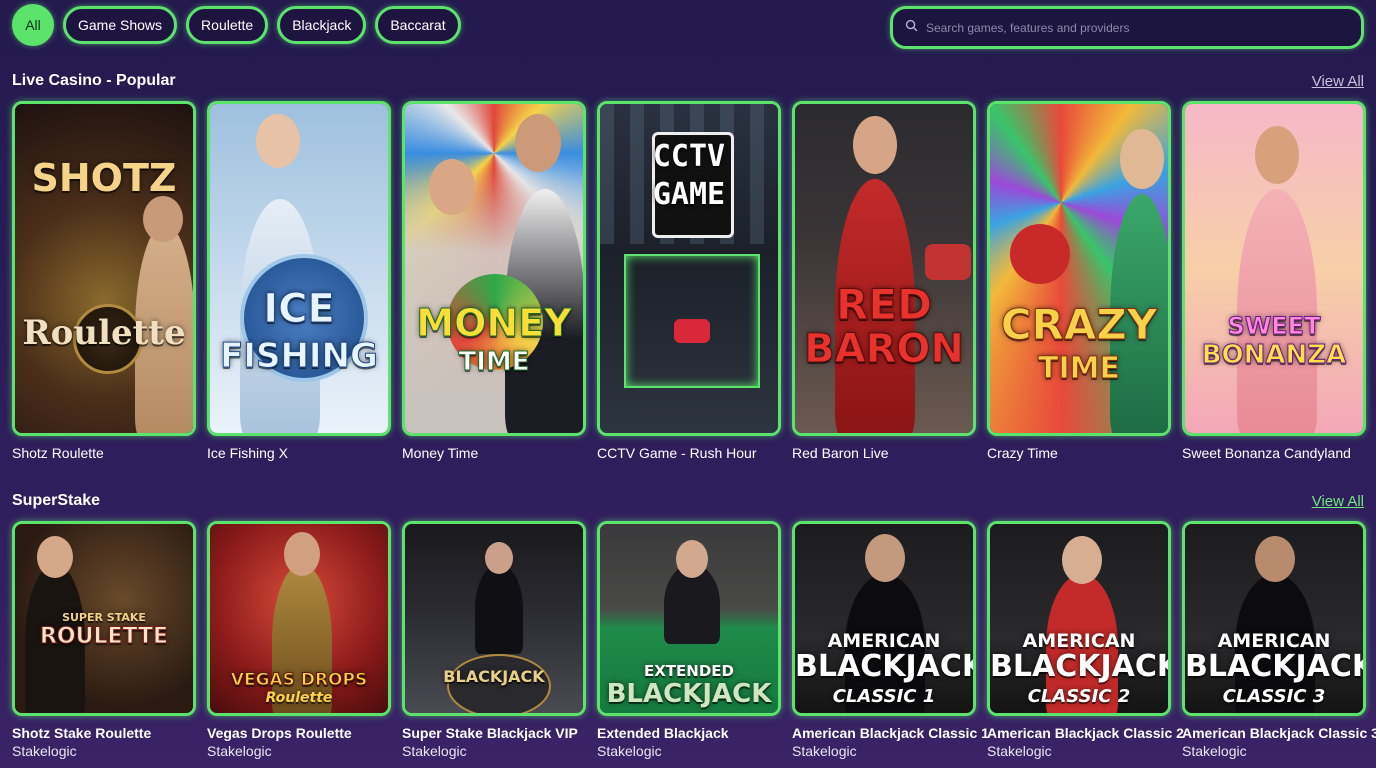 This screenshot has width=1376, height=768. Describe the element at coordinates (677, 453) in the screenshot. I see `game-title: CCTV Game - Rush Hour` at that location.